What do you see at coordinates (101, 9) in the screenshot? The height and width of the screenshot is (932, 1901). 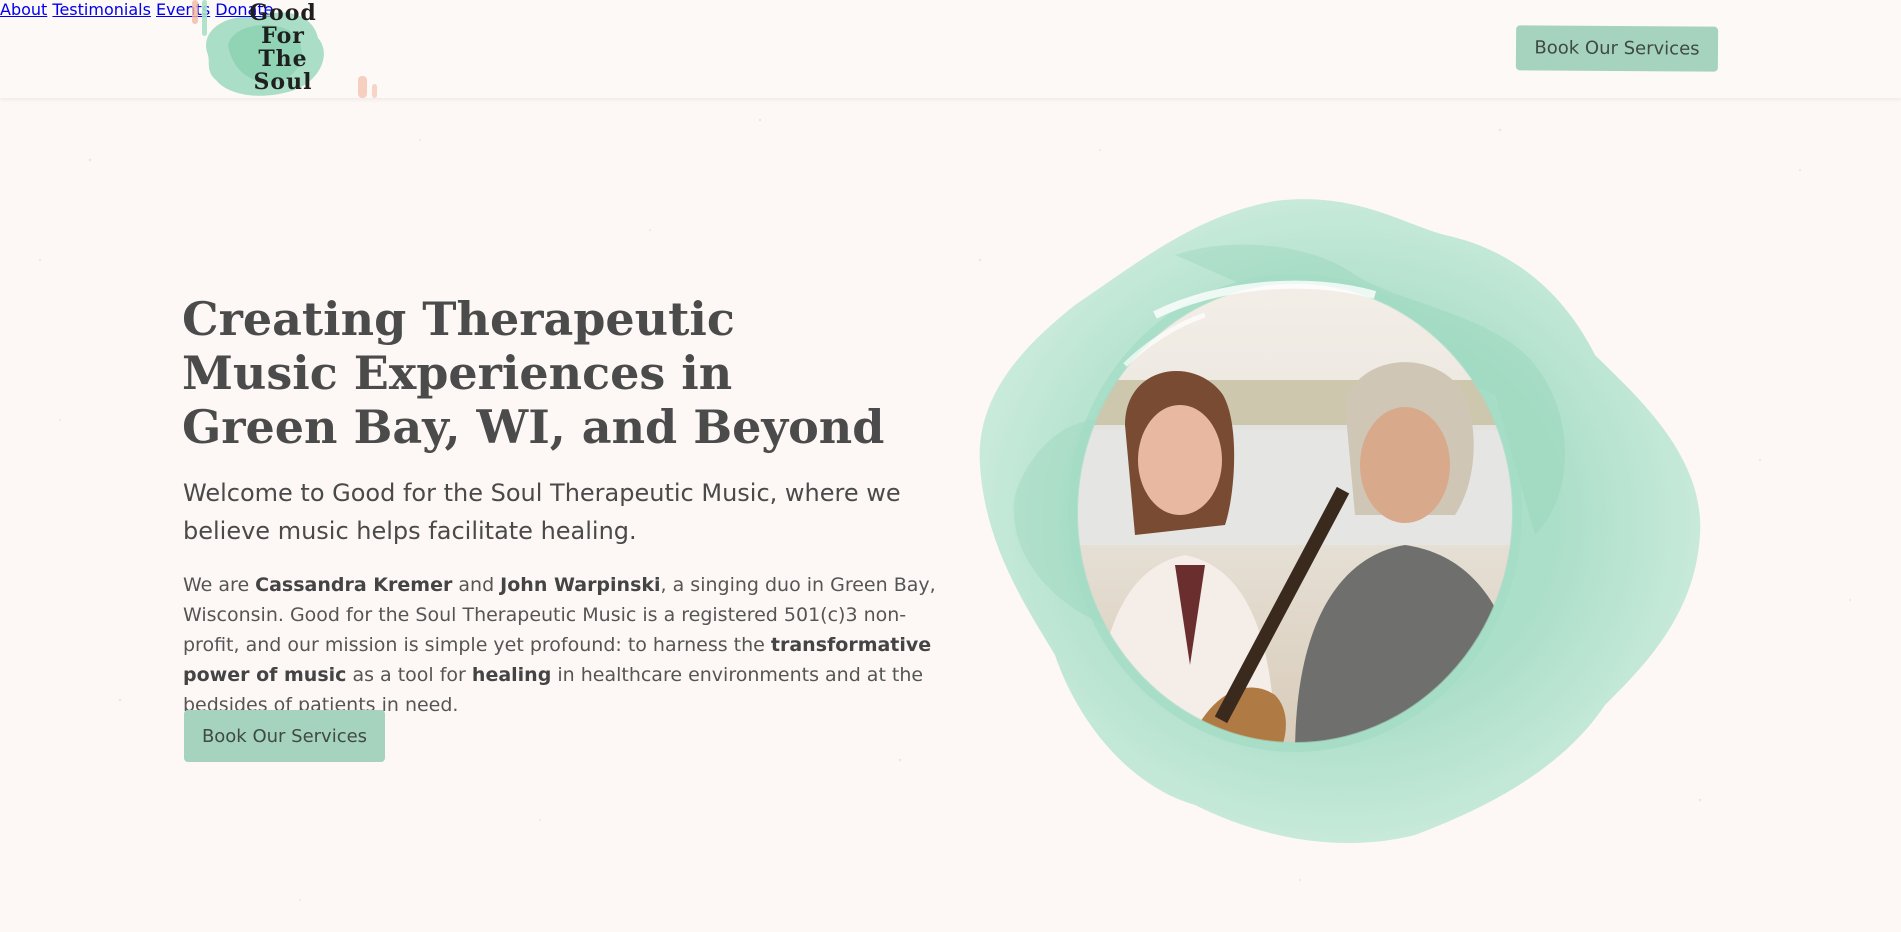 I see `nav-testimonials-link: Testimonials` at bounding box center [101, 9].